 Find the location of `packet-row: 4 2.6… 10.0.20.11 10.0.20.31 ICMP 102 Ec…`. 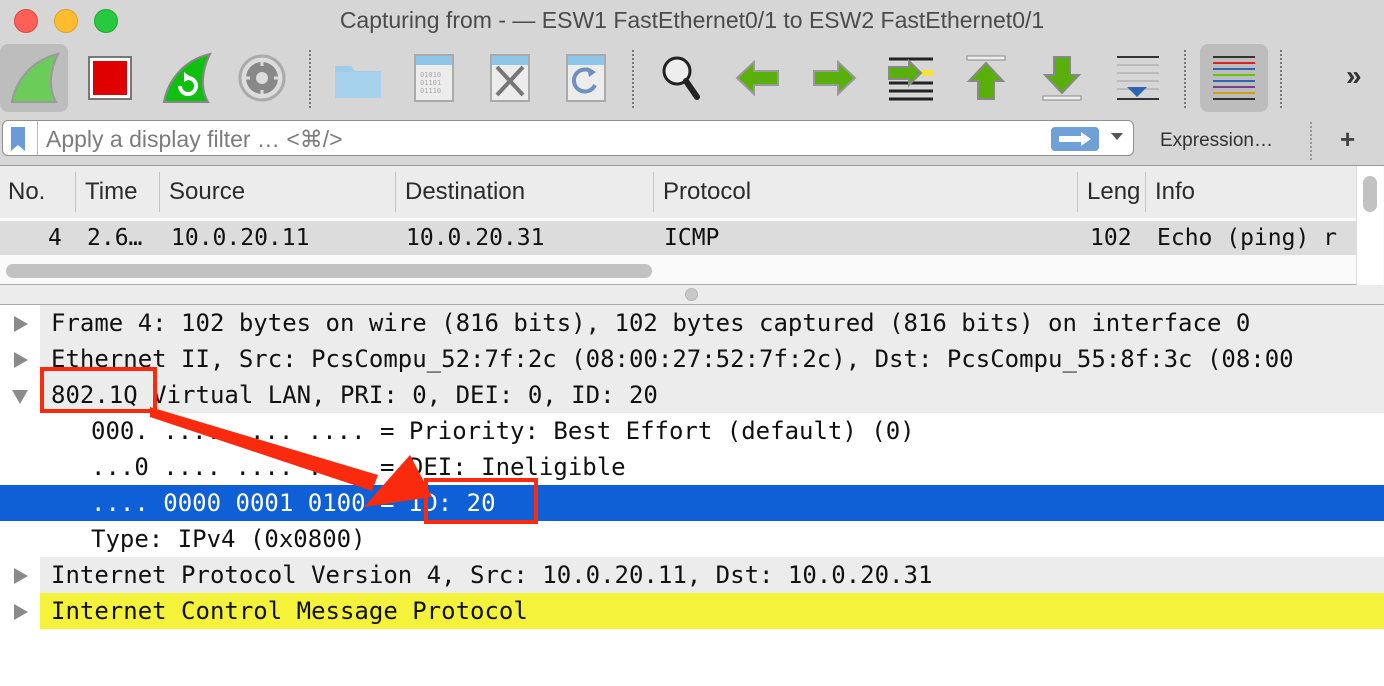

packet-row: 4 2.6… 10.0.20.11 10.0.20.31 ICMP 102 Ec… is located at coordinates (678, 238).